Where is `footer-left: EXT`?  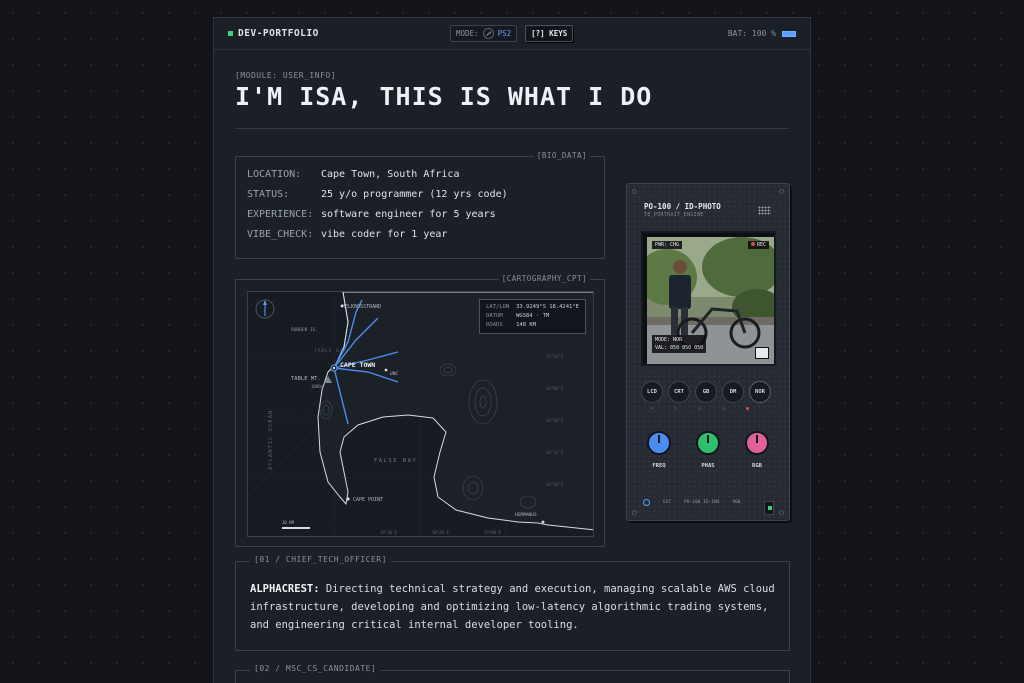
footer-left: EXT is located at coordinates (667, 502).